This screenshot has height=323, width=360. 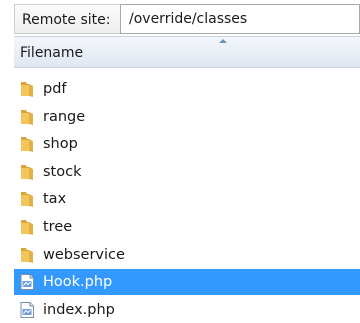 What do you see at coordinates (78, 282) in the screenshot?
I see `file-name: Hook.php` at bounding box center [78, 282].